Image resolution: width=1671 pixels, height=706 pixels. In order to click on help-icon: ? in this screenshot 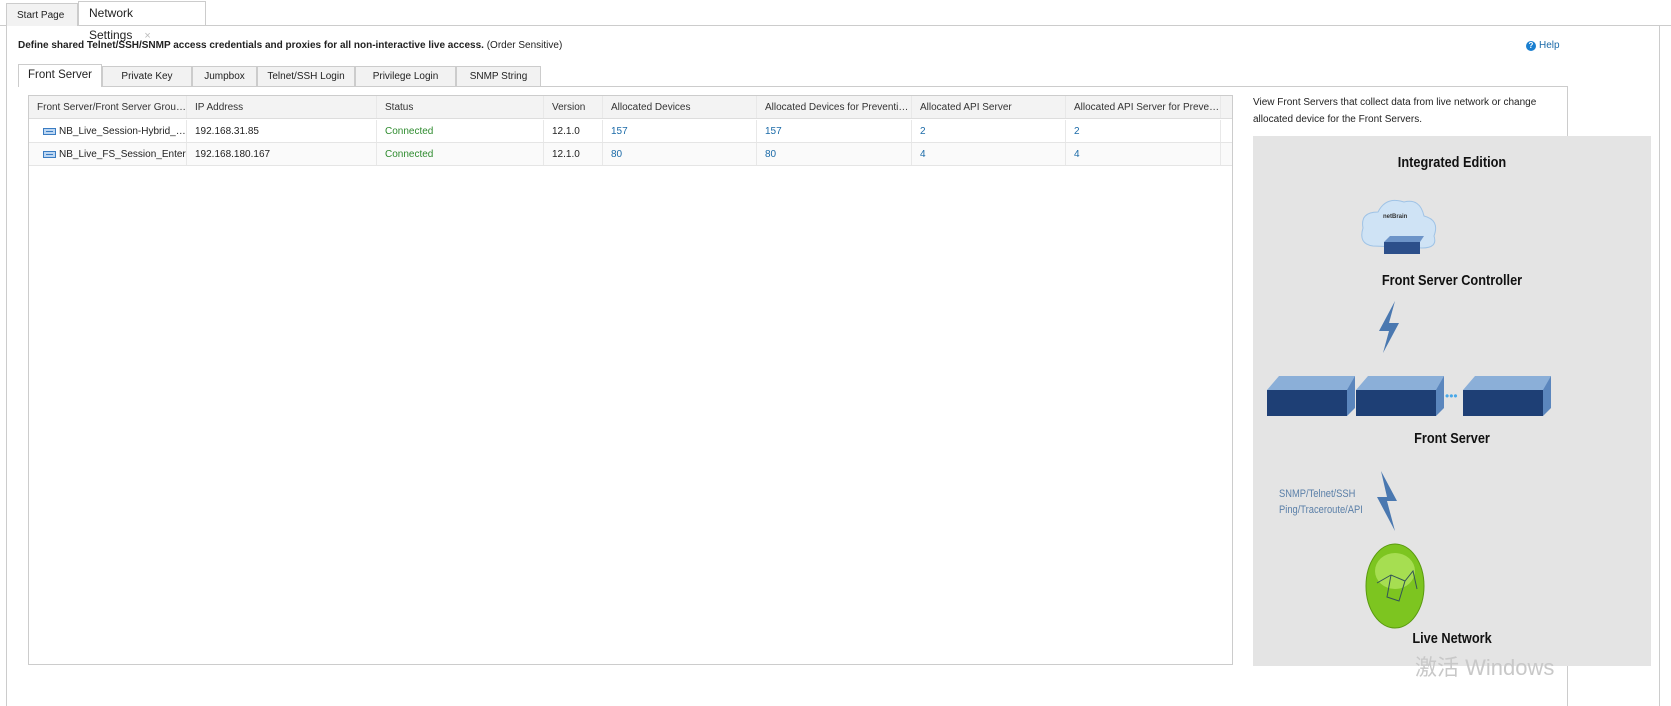, I will do `click(1531, 45)`.